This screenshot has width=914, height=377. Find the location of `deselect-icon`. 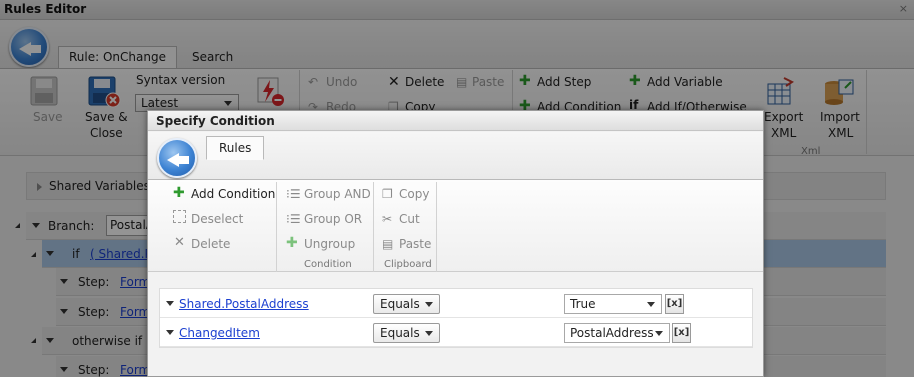

deselect-icon is located at coordinates (179, 216).